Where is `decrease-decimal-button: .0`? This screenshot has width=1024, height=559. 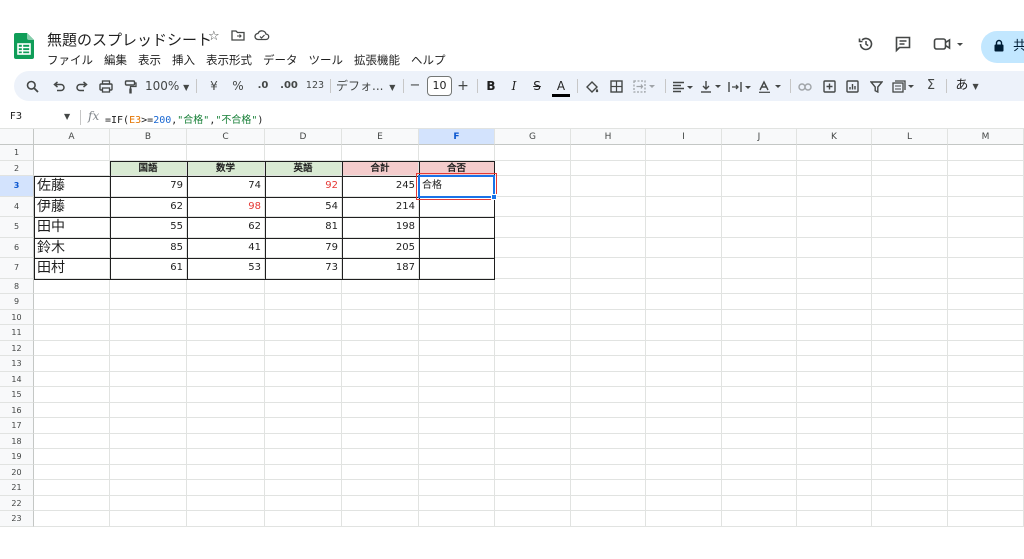 decrease-decimal-button: .0 is located at coordinates (263, 86).